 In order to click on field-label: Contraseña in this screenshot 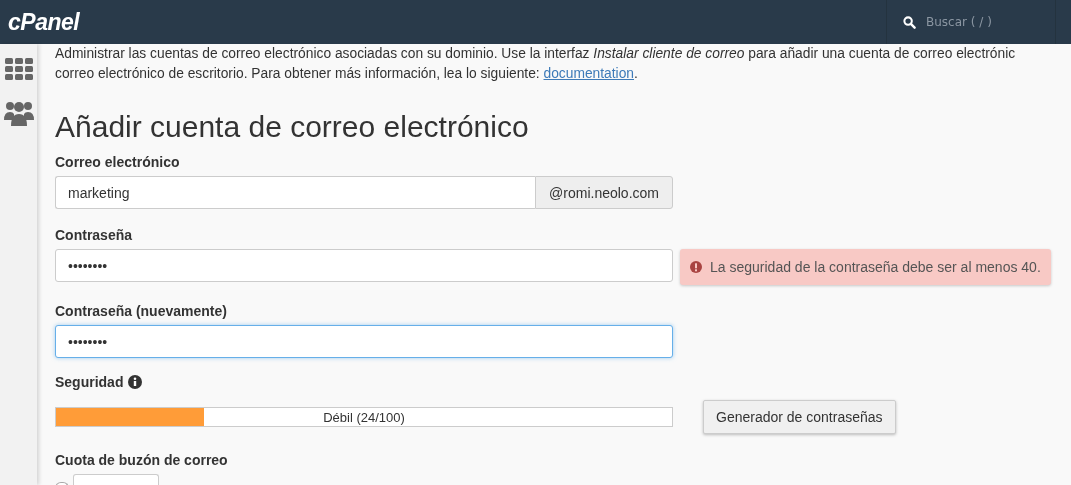, I will do `click(94, 235)`.